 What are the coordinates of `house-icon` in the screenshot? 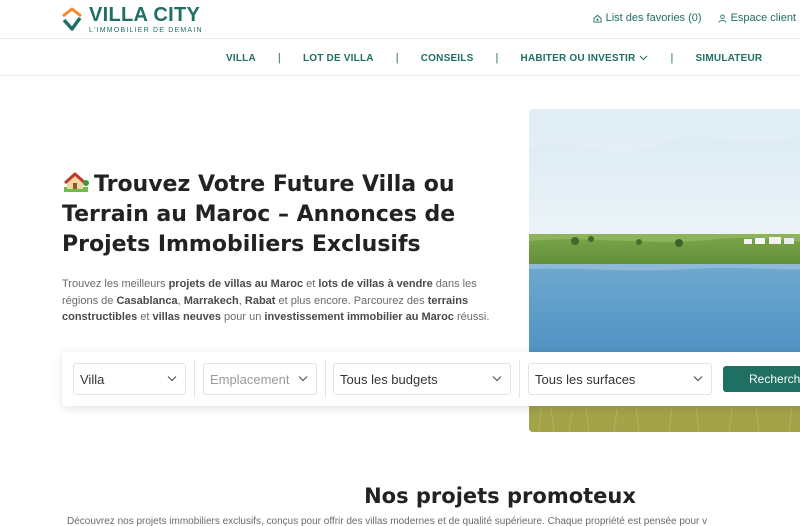 It's located at (76, 182).